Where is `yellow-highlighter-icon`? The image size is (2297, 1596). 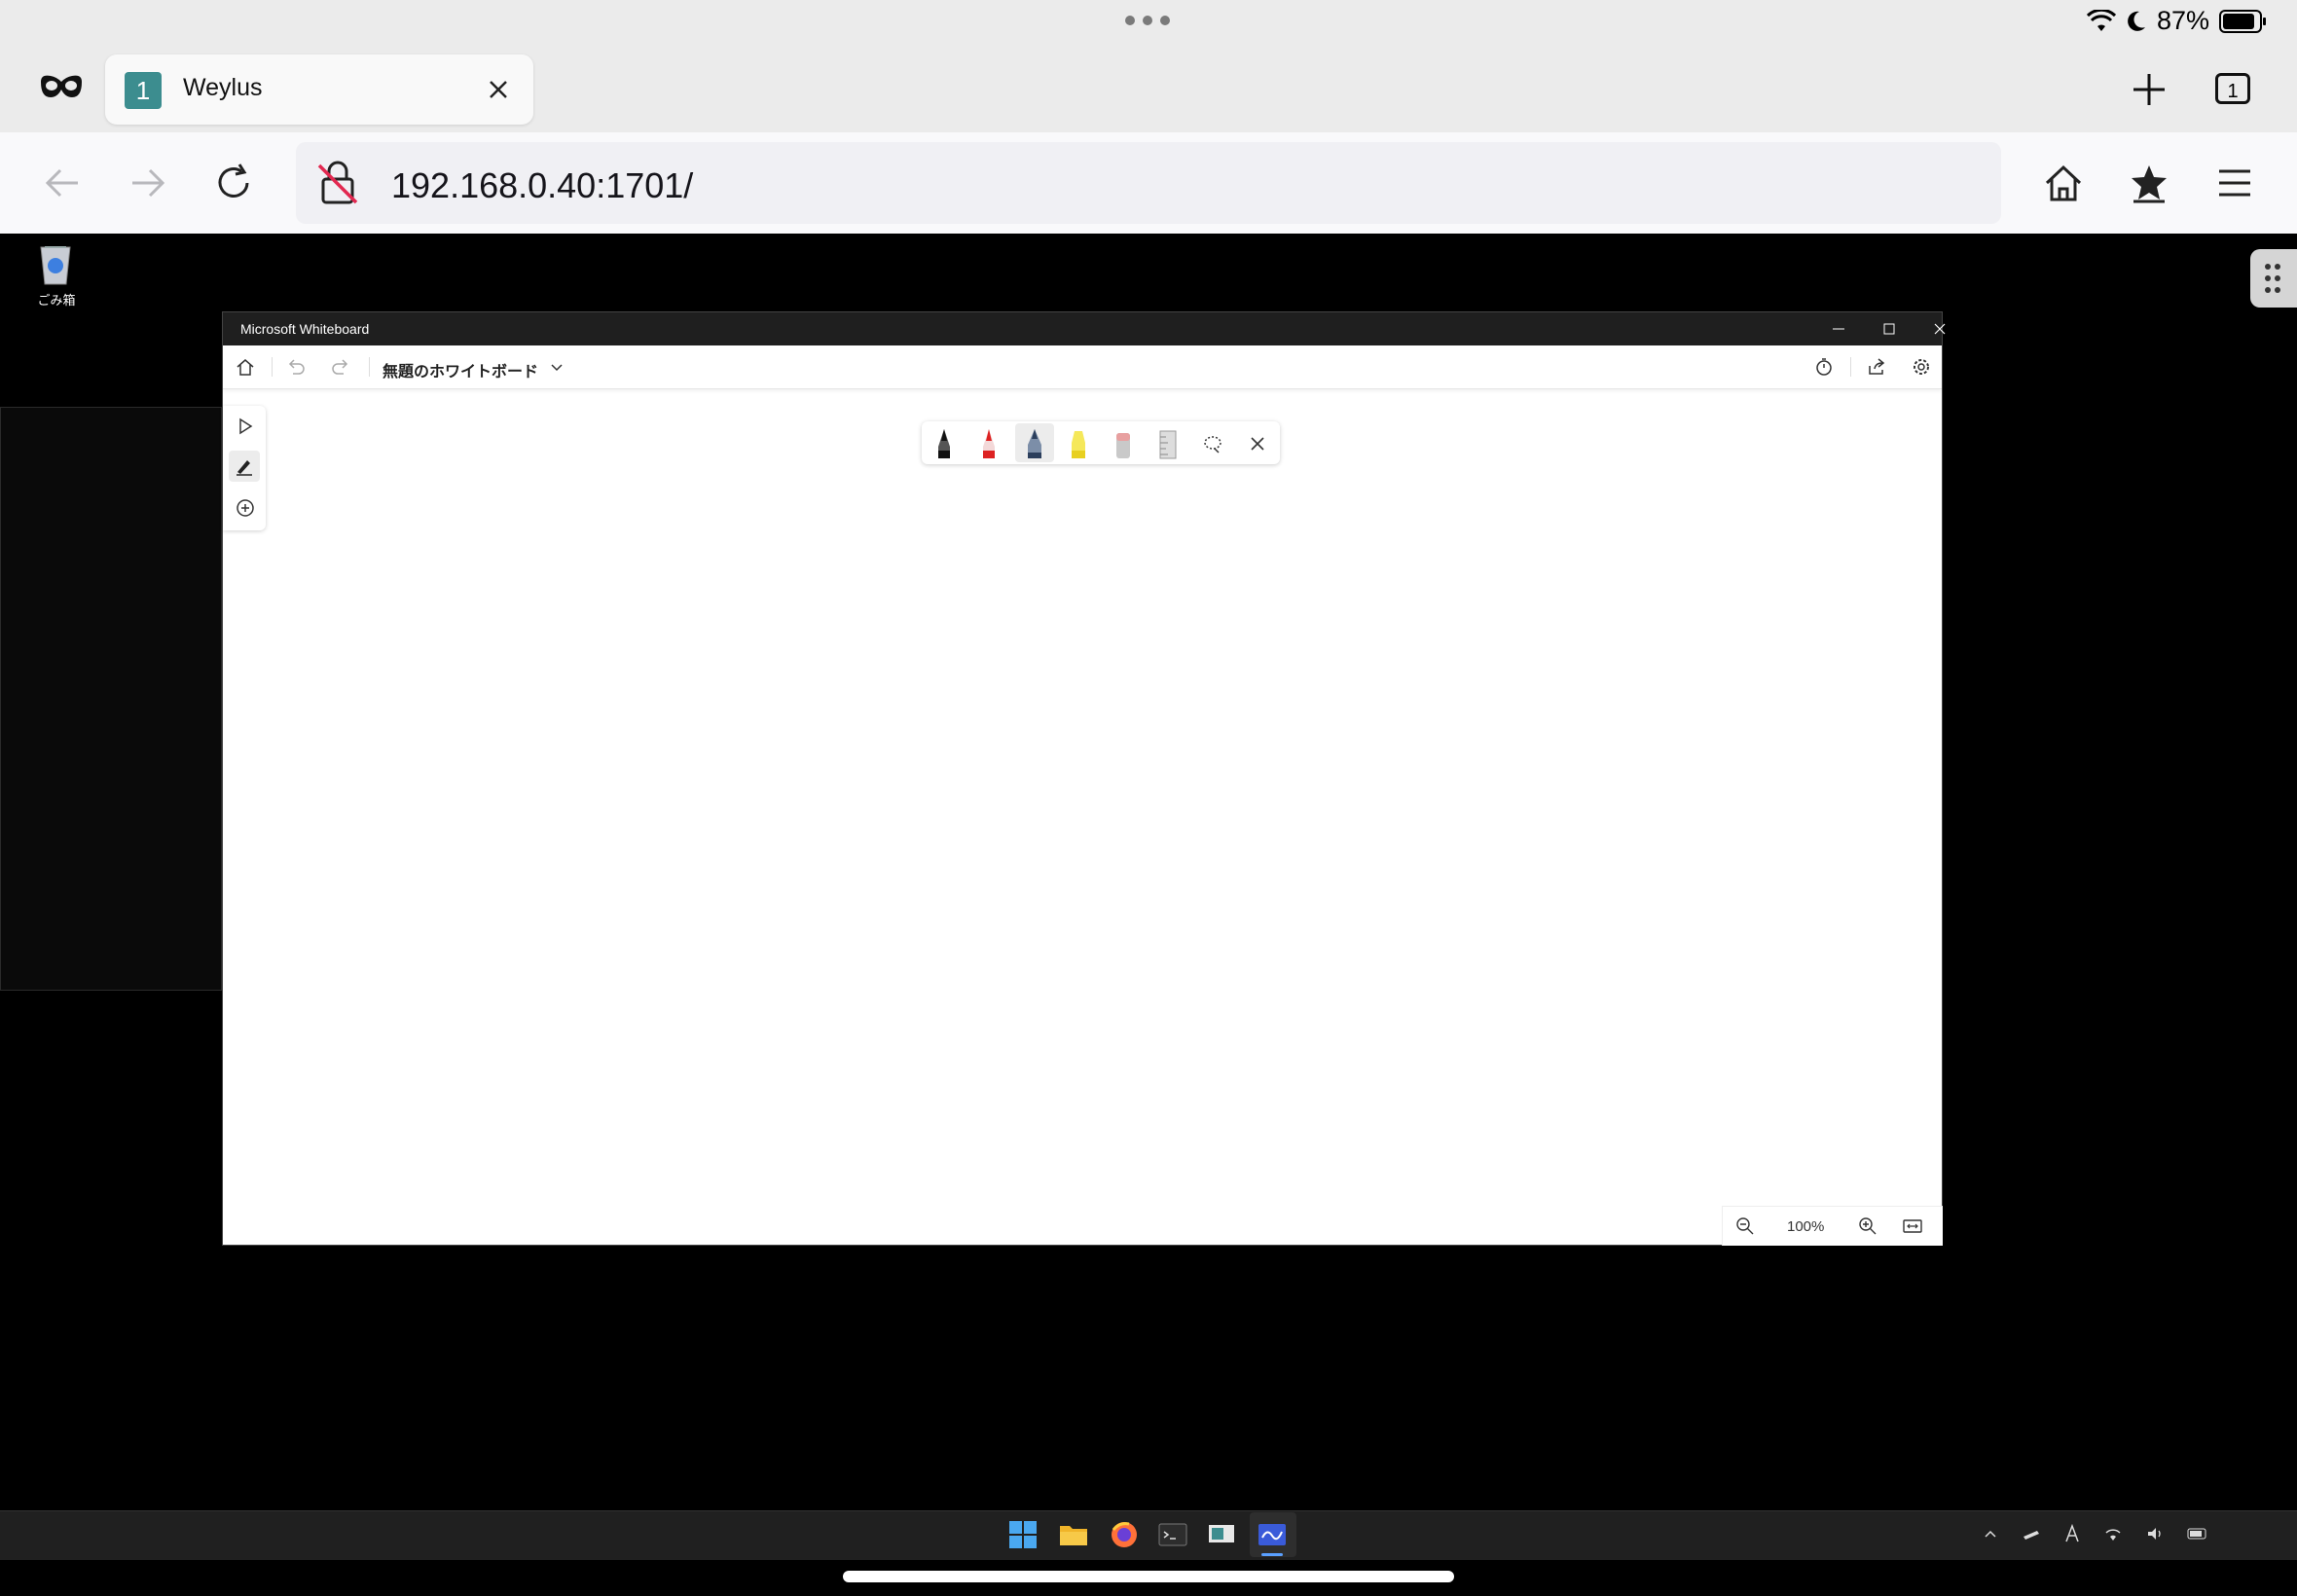 yellow-highlighter-icon is located at coordinates (1079, 443).